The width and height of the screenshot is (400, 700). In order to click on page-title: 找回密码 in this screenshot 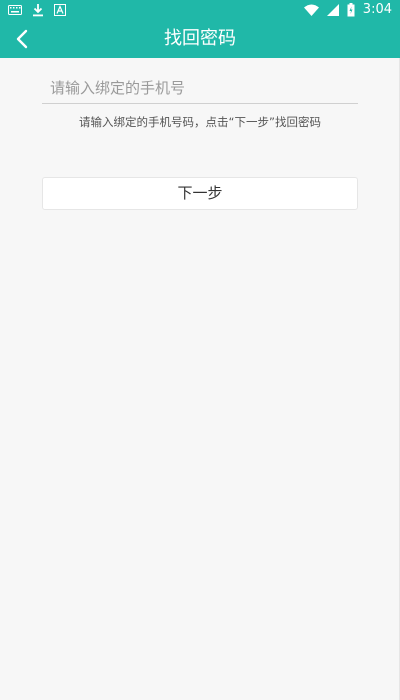, I will do `click(200, 38)`.